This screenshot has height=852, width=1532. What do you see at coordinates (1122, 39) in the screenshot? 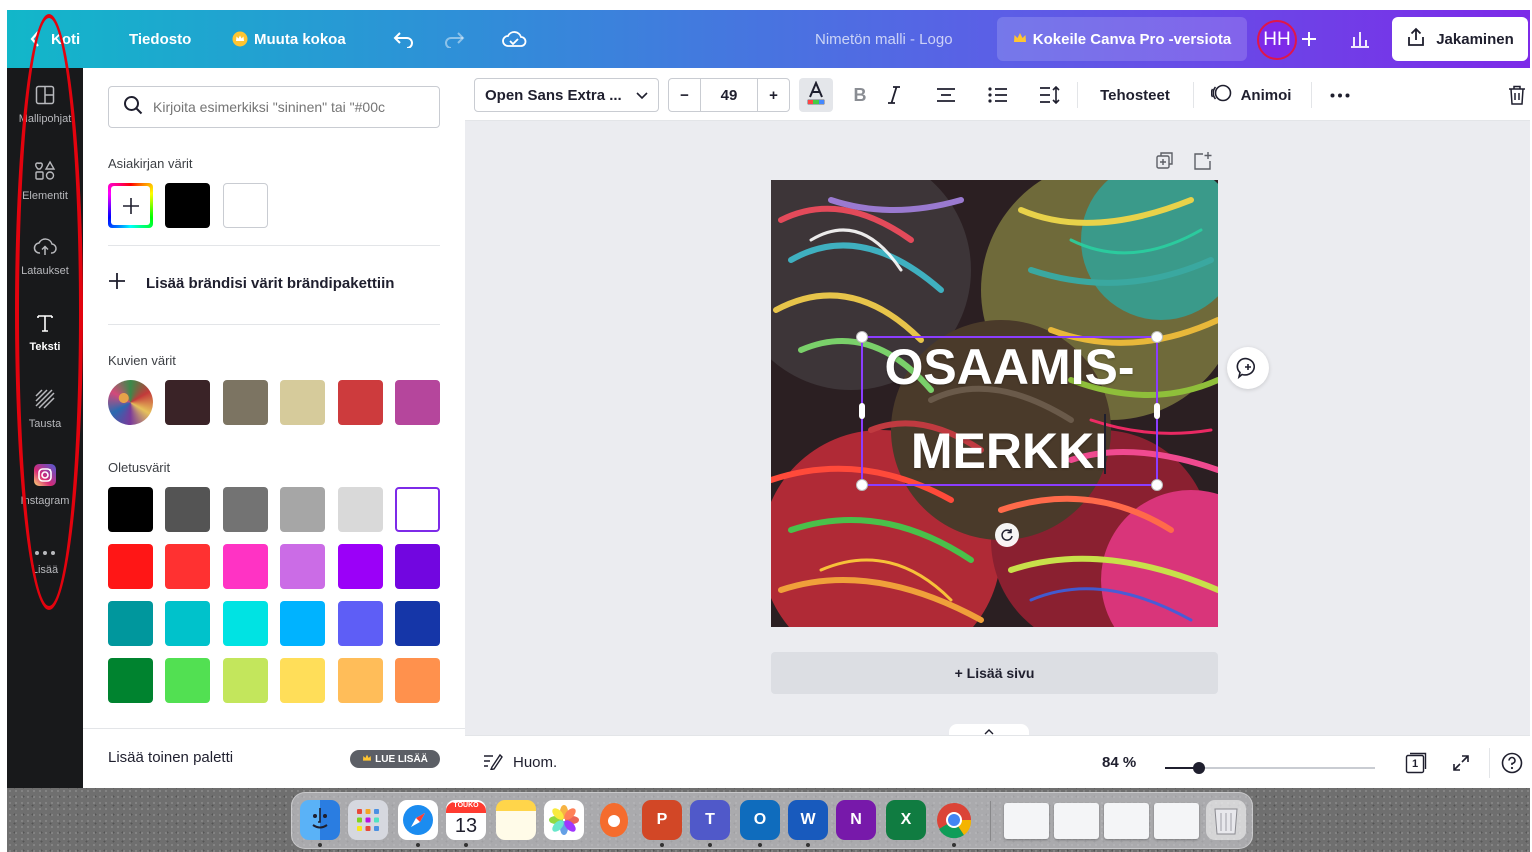
I see `try-pro-button: Kokeile Canva Pro -versiota` at bounding box center [1122, 39].